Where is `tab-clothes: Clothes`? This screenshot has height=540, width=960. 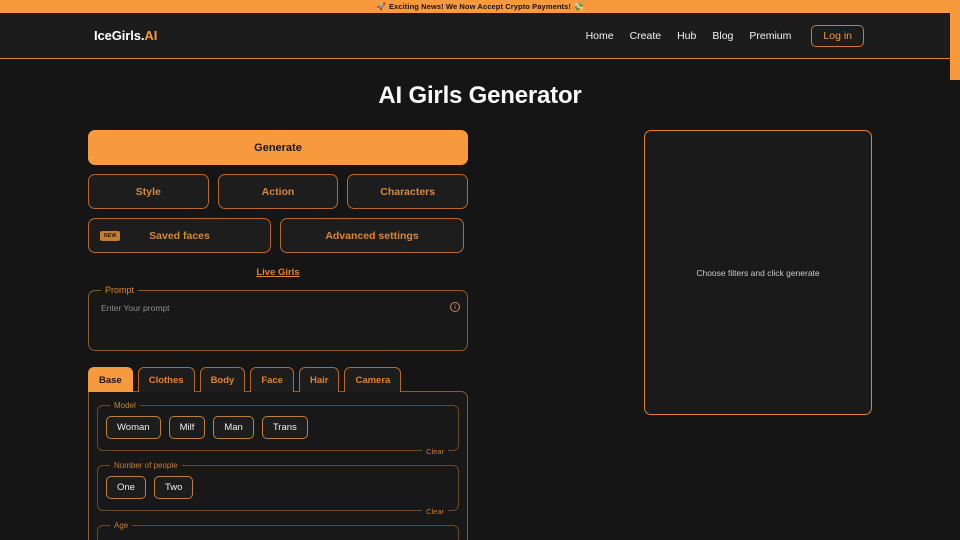 tab-clothes: Clothes is located at coordinates (166, 379).